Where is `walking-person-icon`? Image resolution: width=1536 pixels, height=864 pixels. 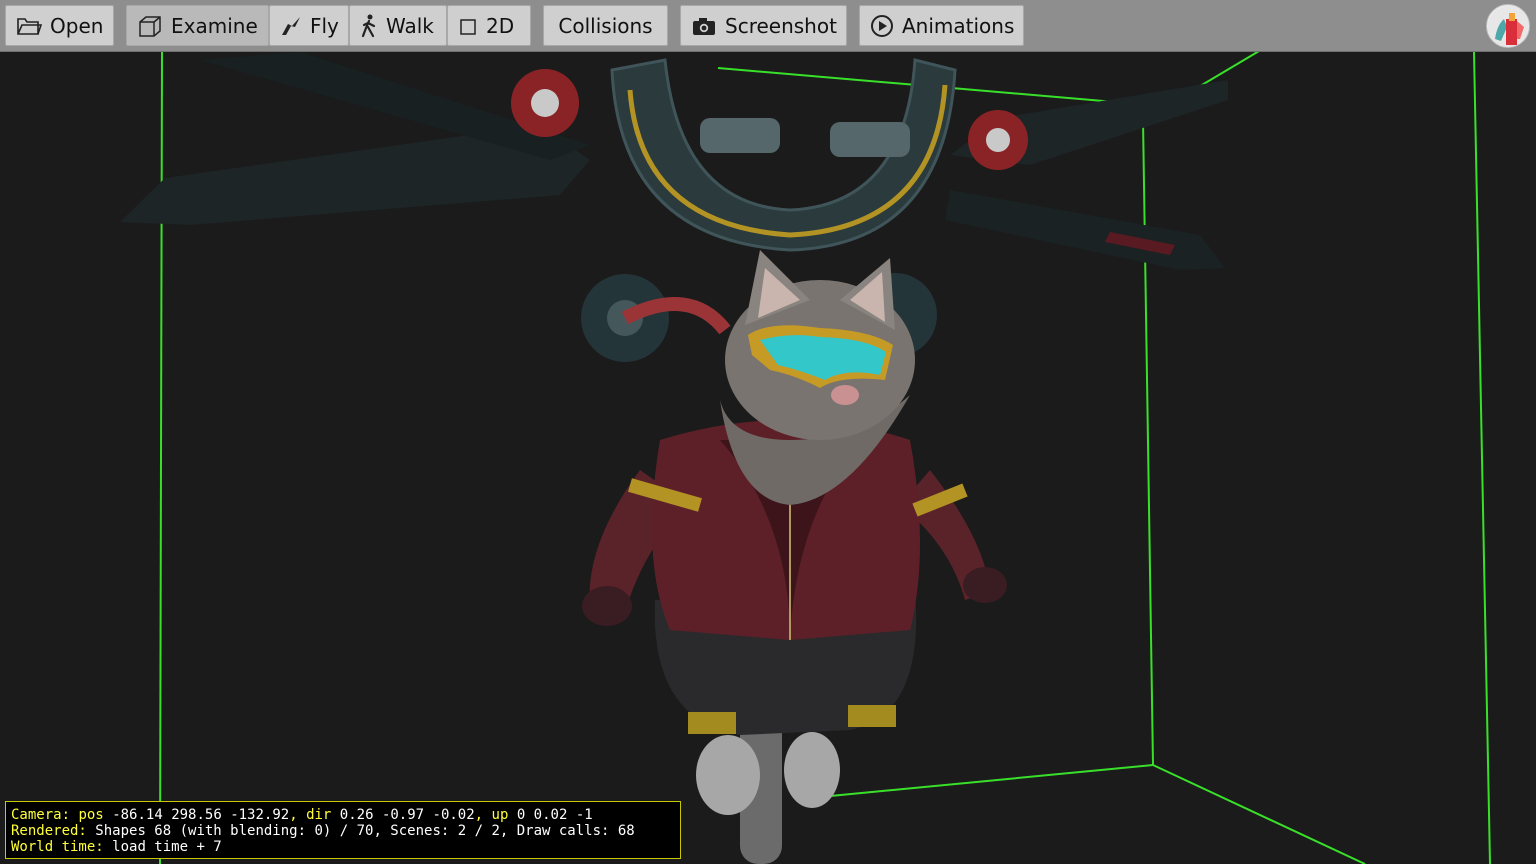
walking-person-icon is located at coordinates (368, 25).